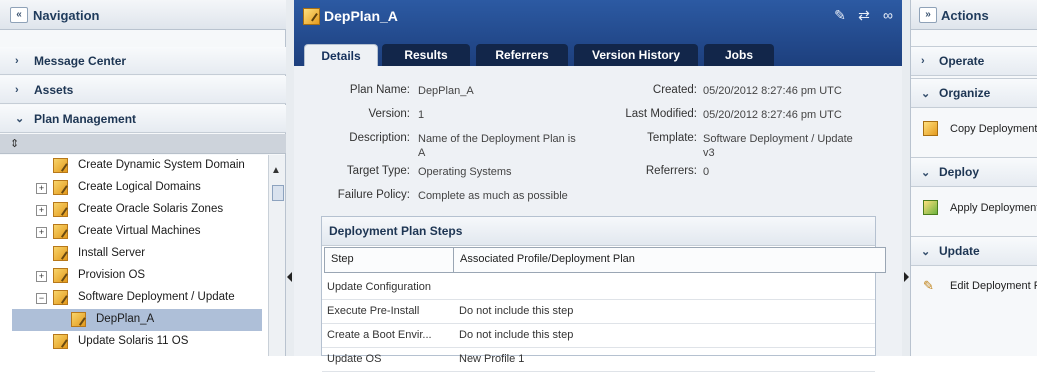 The height and width of the screenshot is (372, 1037). I want to click on tree-item-label: Update Solaris 11 OS, so click(133, 341).